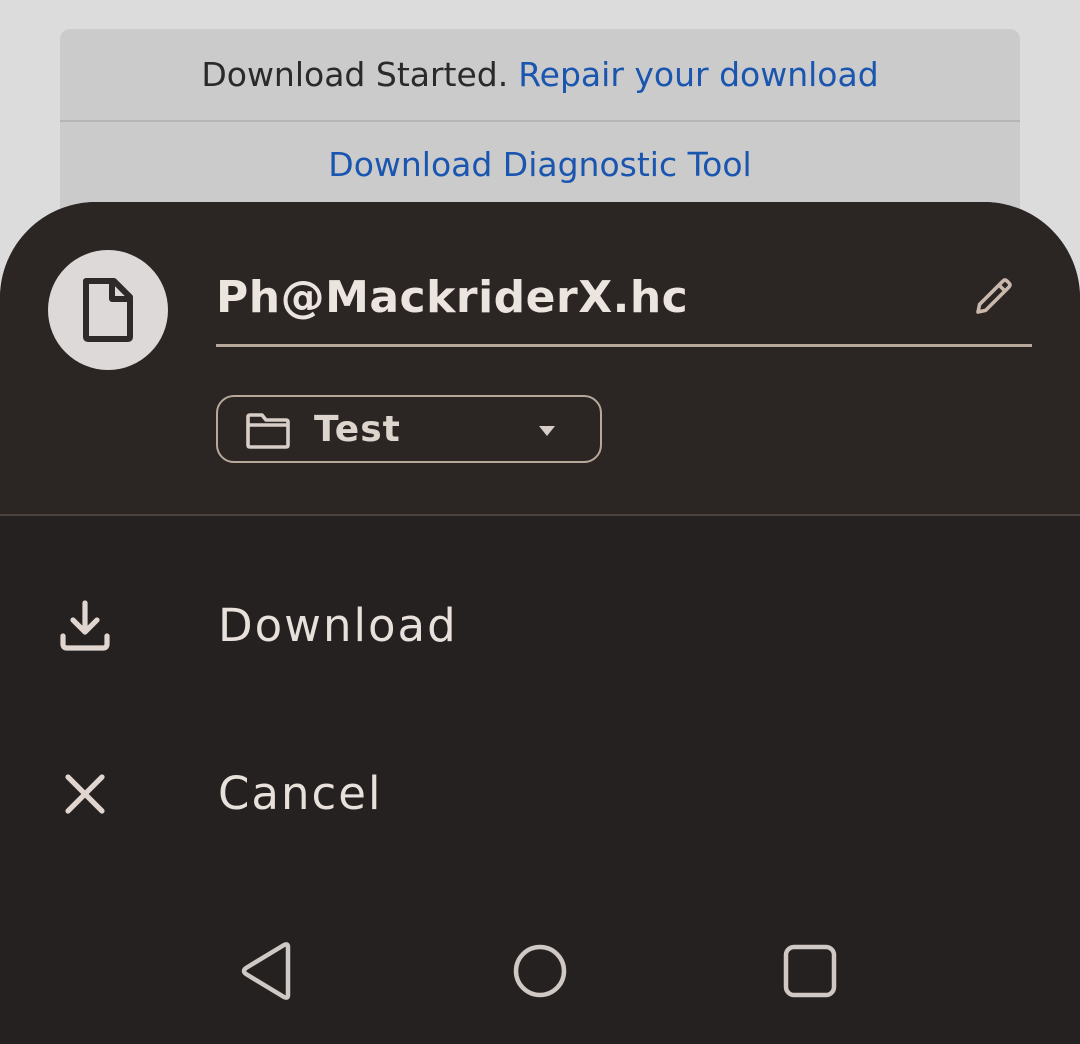 This screenshot has height=1044, width=1080. What do you see at coordinates (85, 625) in the screenshot?
I see `download-icon` at bounding box center [85, 625].